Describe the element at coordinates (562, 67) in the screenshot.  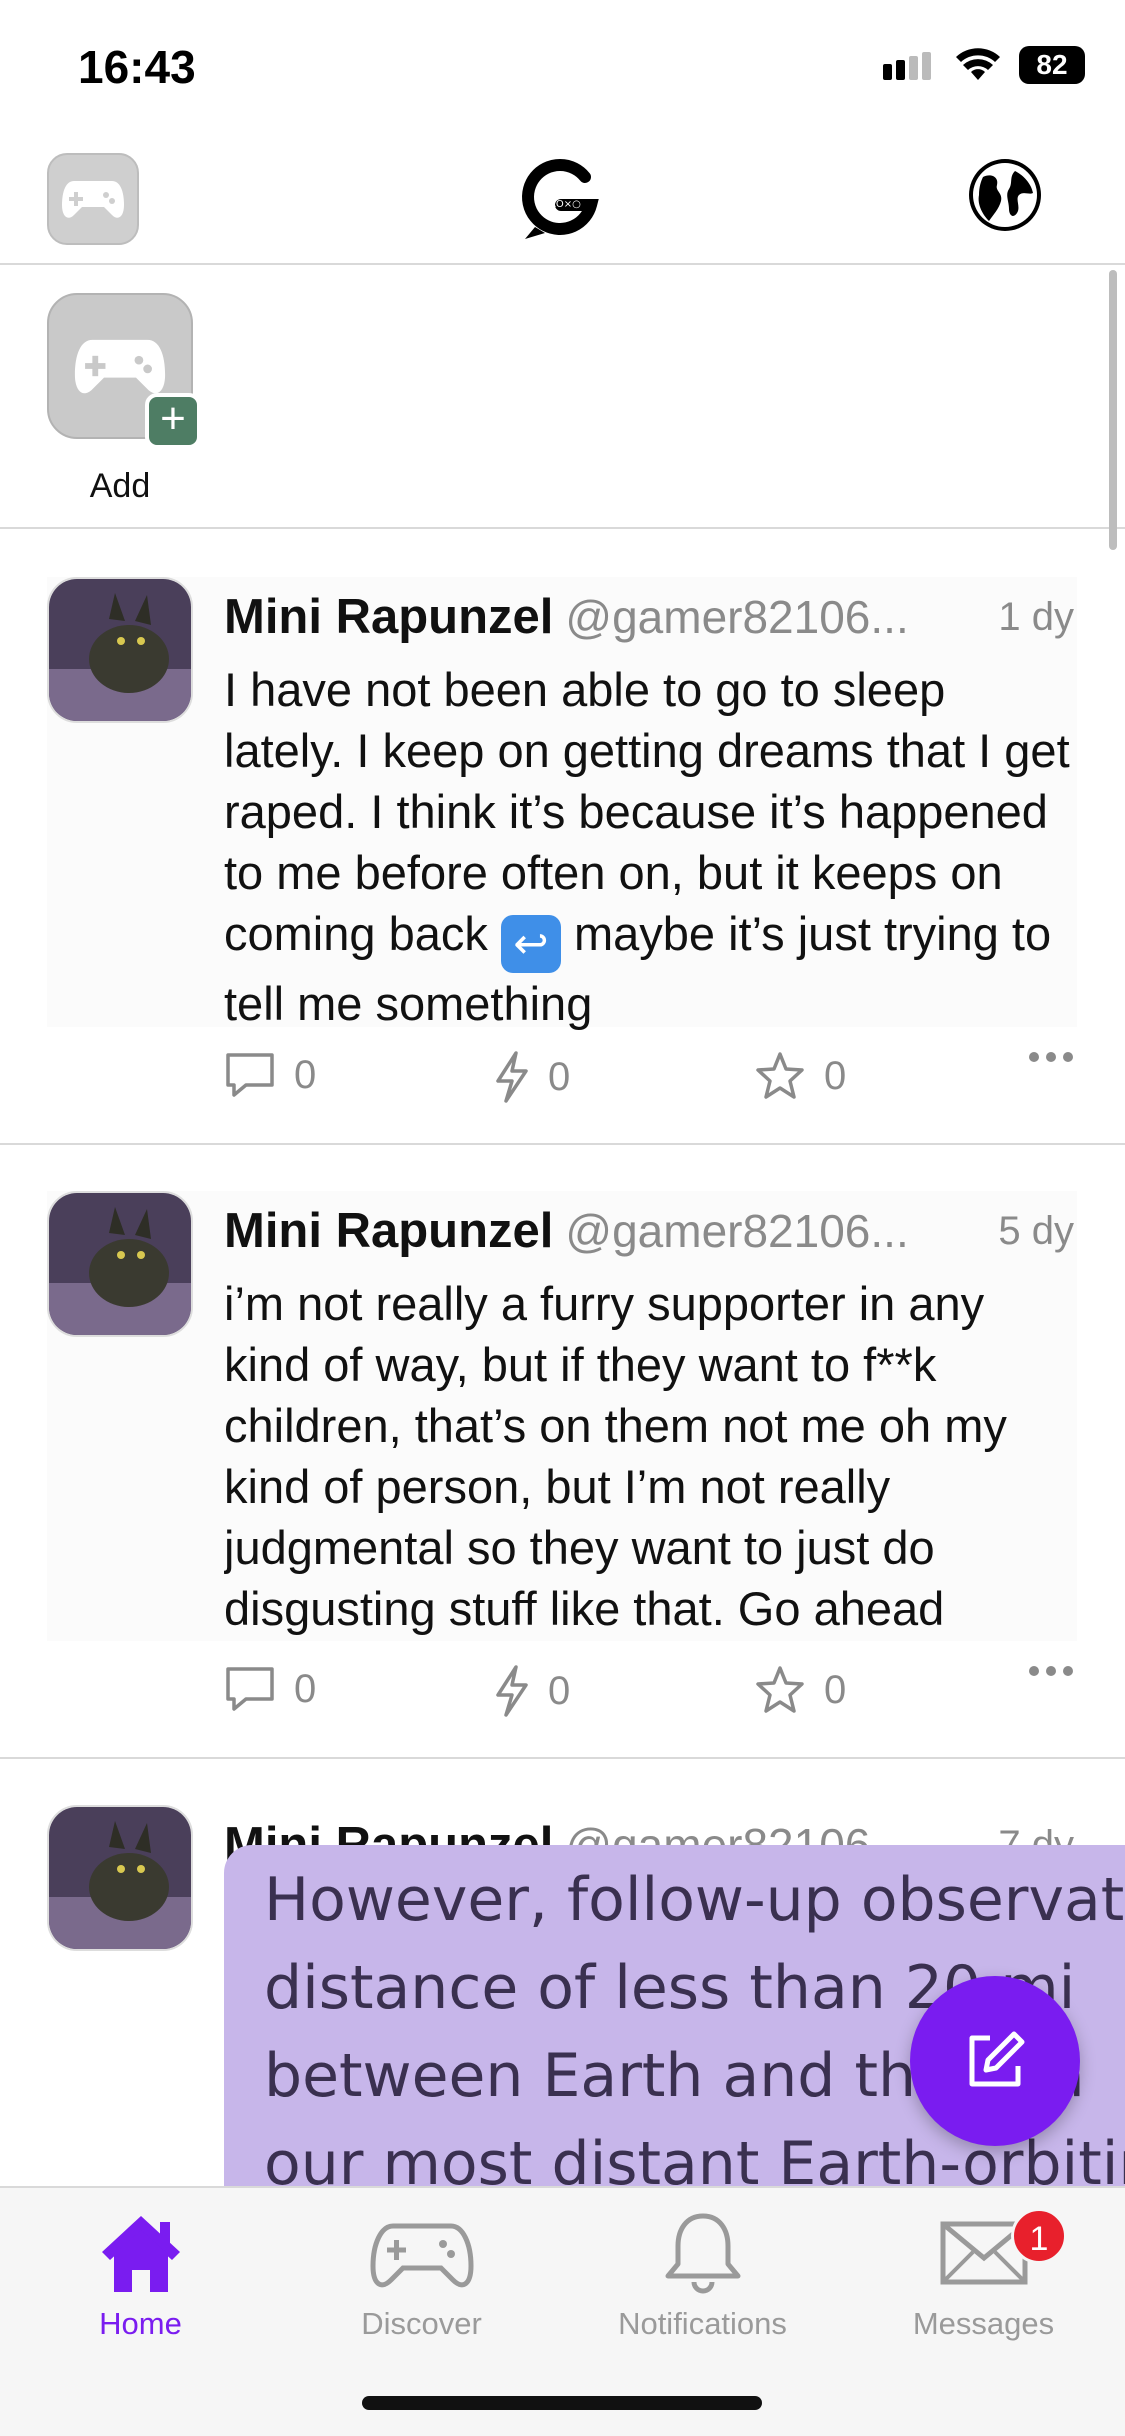
I see `status-bar: 16:43 82` at that location.